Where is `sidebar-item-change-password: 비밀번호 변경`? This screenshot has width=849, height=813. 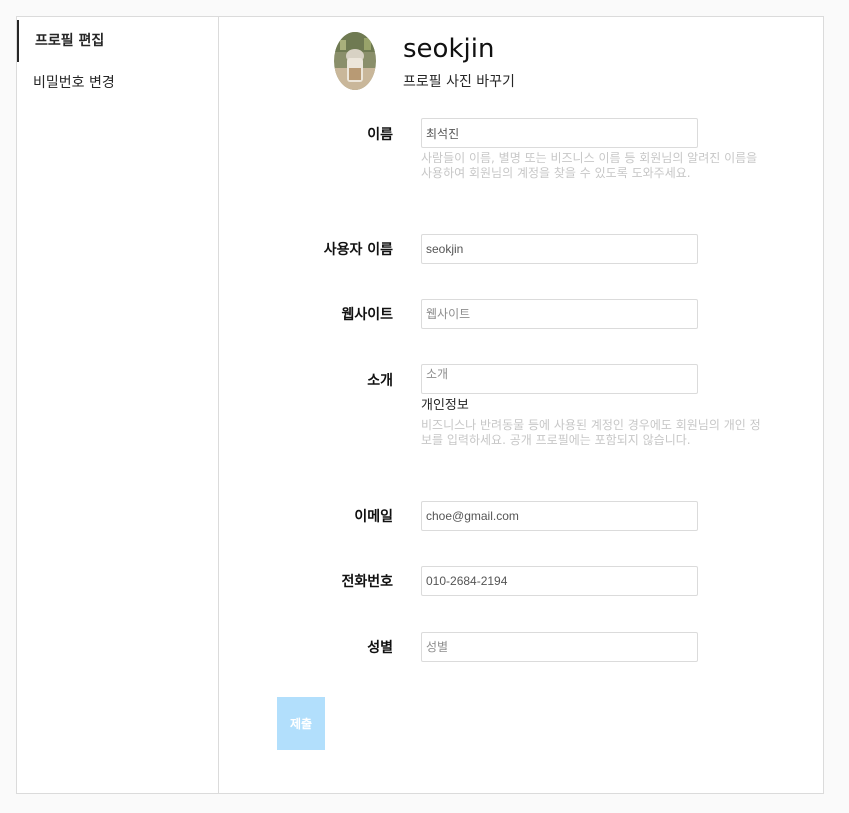
sidebar-item-change-password: 비밀번호 변경 is located at coordinates (117, 83).